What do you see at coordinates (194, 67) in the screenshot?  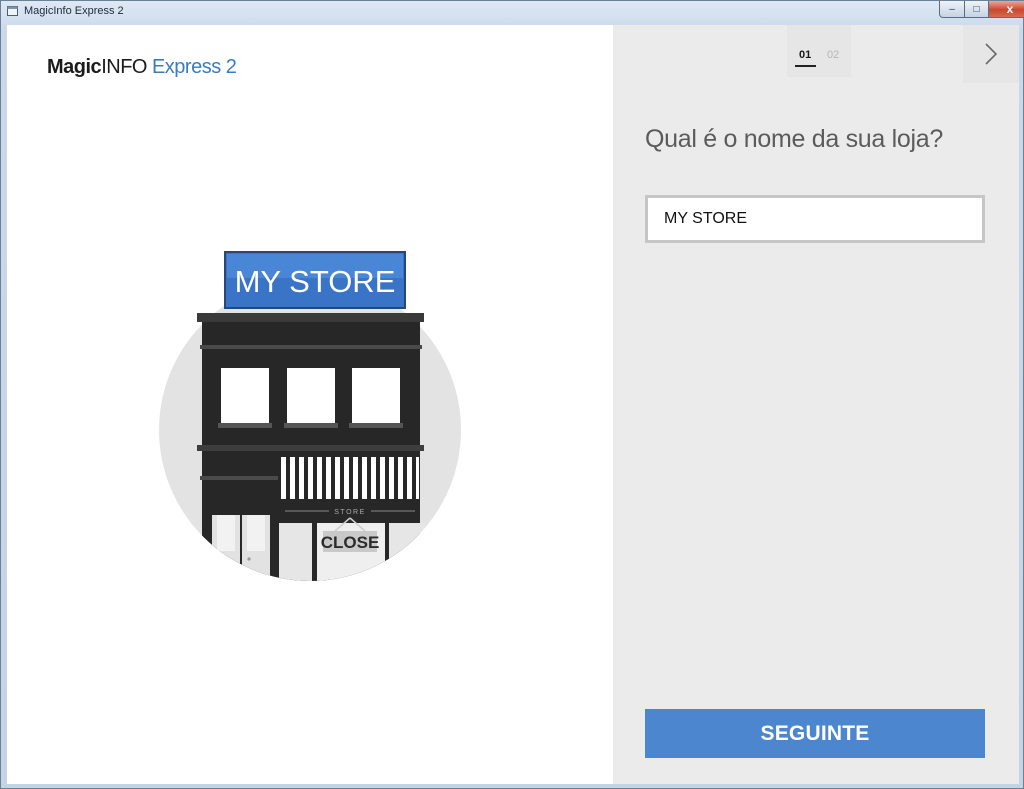 I see `logo-express: Express 2` at bounding box center [194, 67].